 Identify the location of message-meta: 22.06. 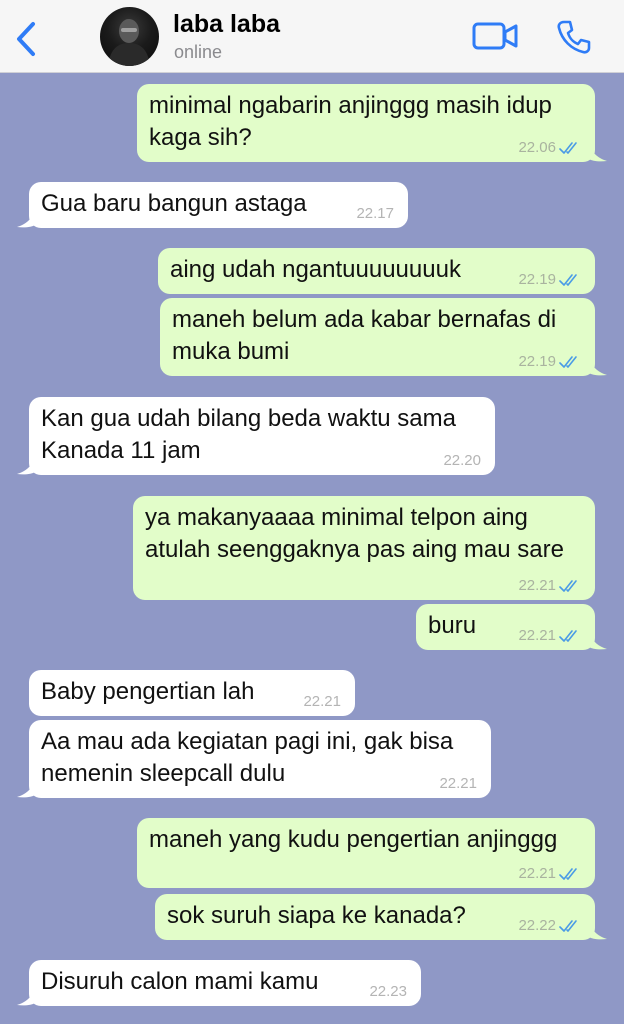
(549, 147).